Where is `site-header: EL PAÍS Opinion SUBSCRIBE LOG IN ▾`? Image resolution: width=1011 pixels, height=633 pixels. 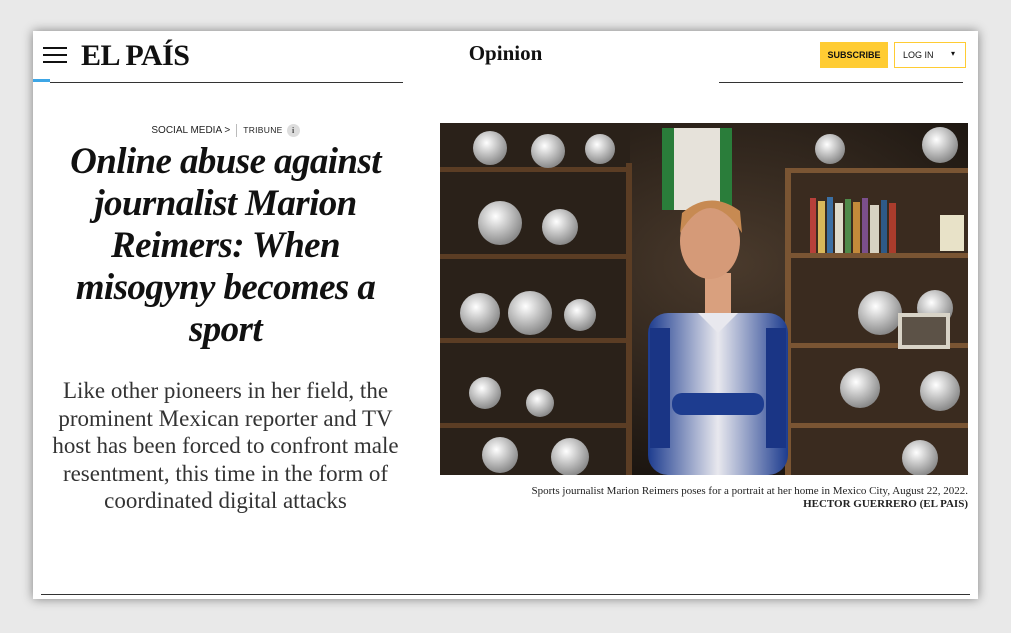
site-header: EL PAÍS Opinion SUBSCRIBE LOG IN ▾ is located at coordinates (505, 56).